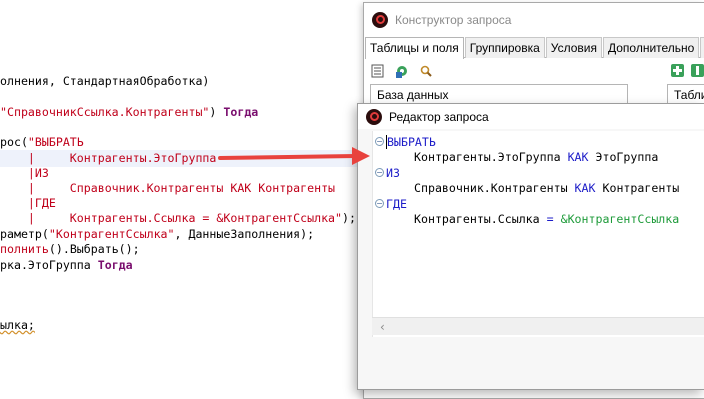 The height and width of the screenshot is (399, 704). What do you see at coordinates (678, 71) in the screenshot?
I see `add-icon` at bounding box center [678, 71].